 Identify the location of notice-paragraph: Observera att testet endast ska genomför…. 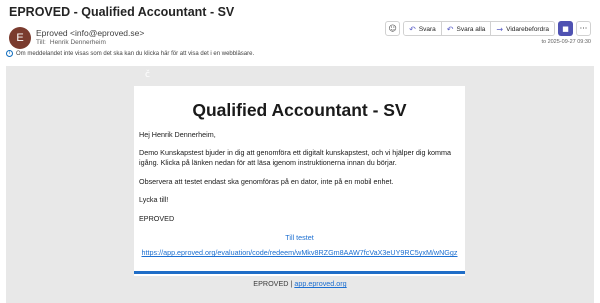
(266, 181).